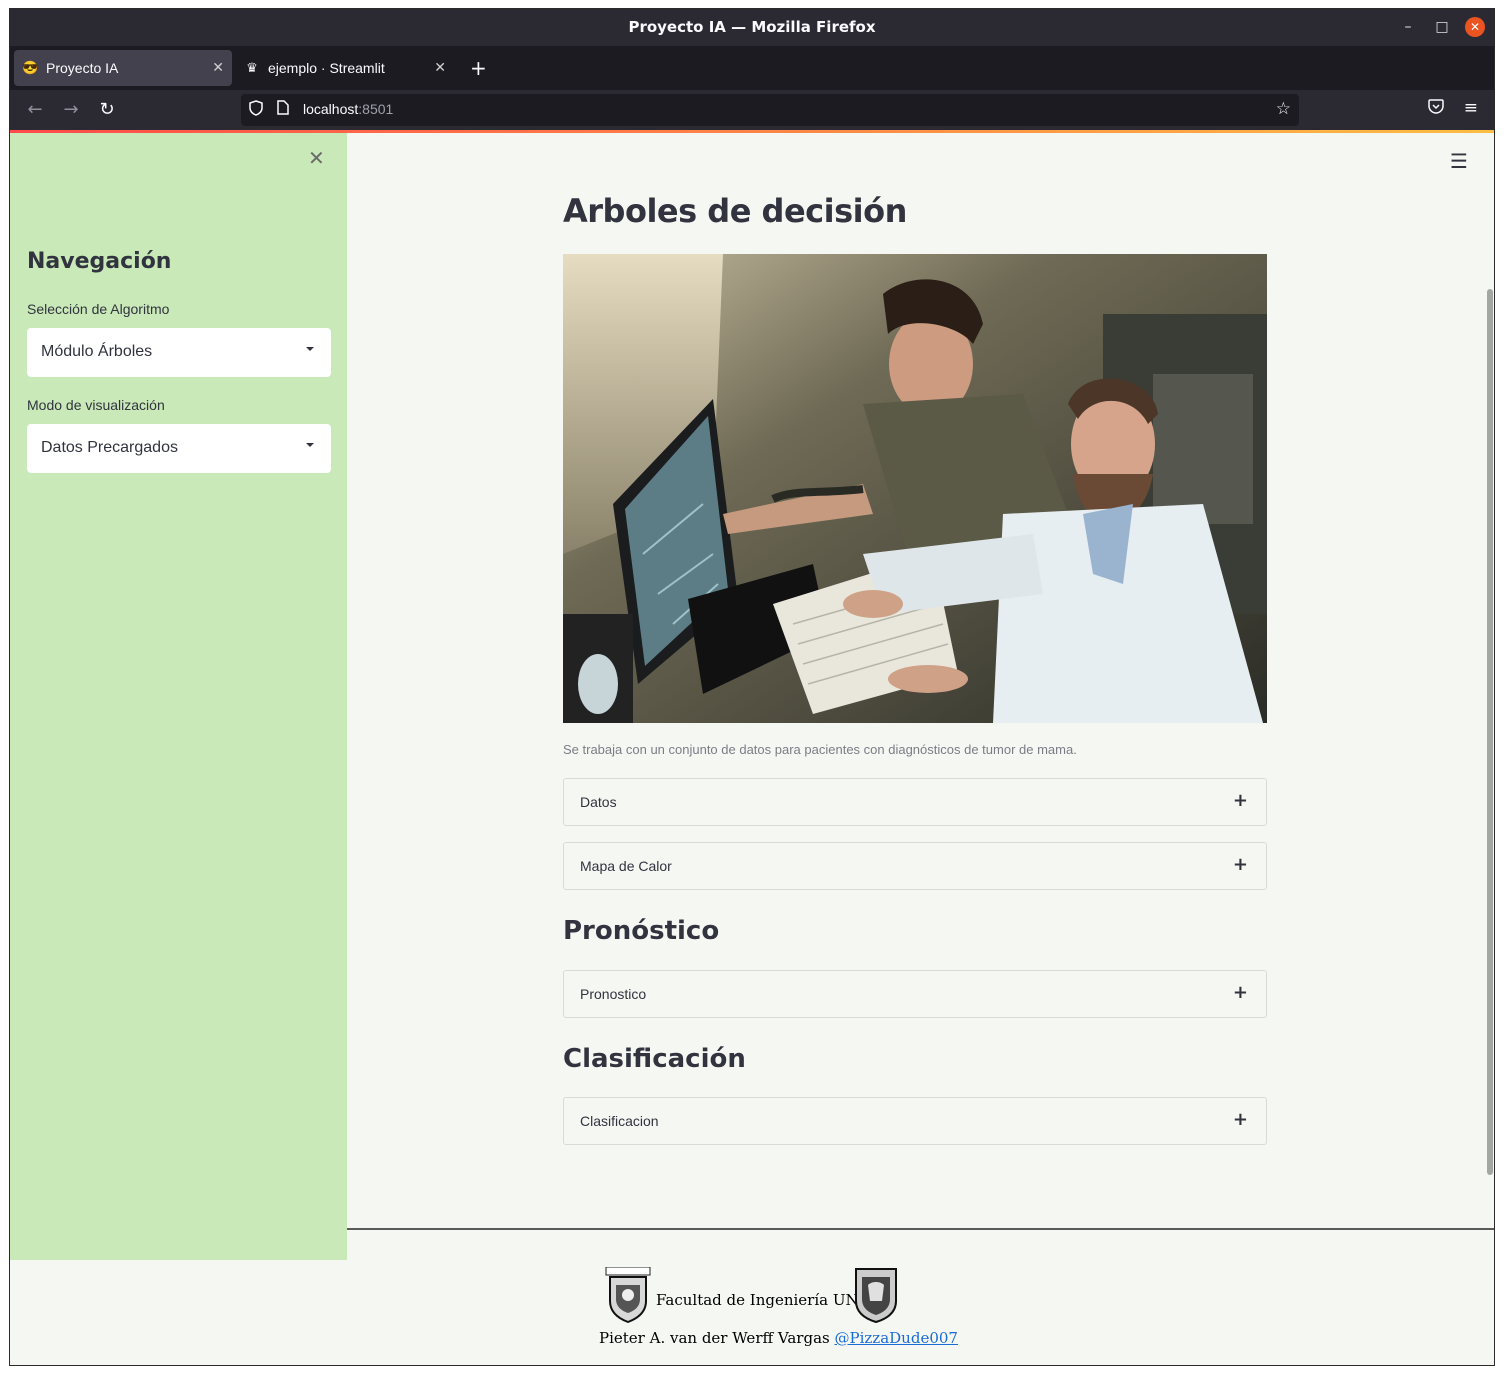 The width and height of the screenshot is (1504, 1375). I want to click on expander-label: Clasificacion, so click(619, 1121).